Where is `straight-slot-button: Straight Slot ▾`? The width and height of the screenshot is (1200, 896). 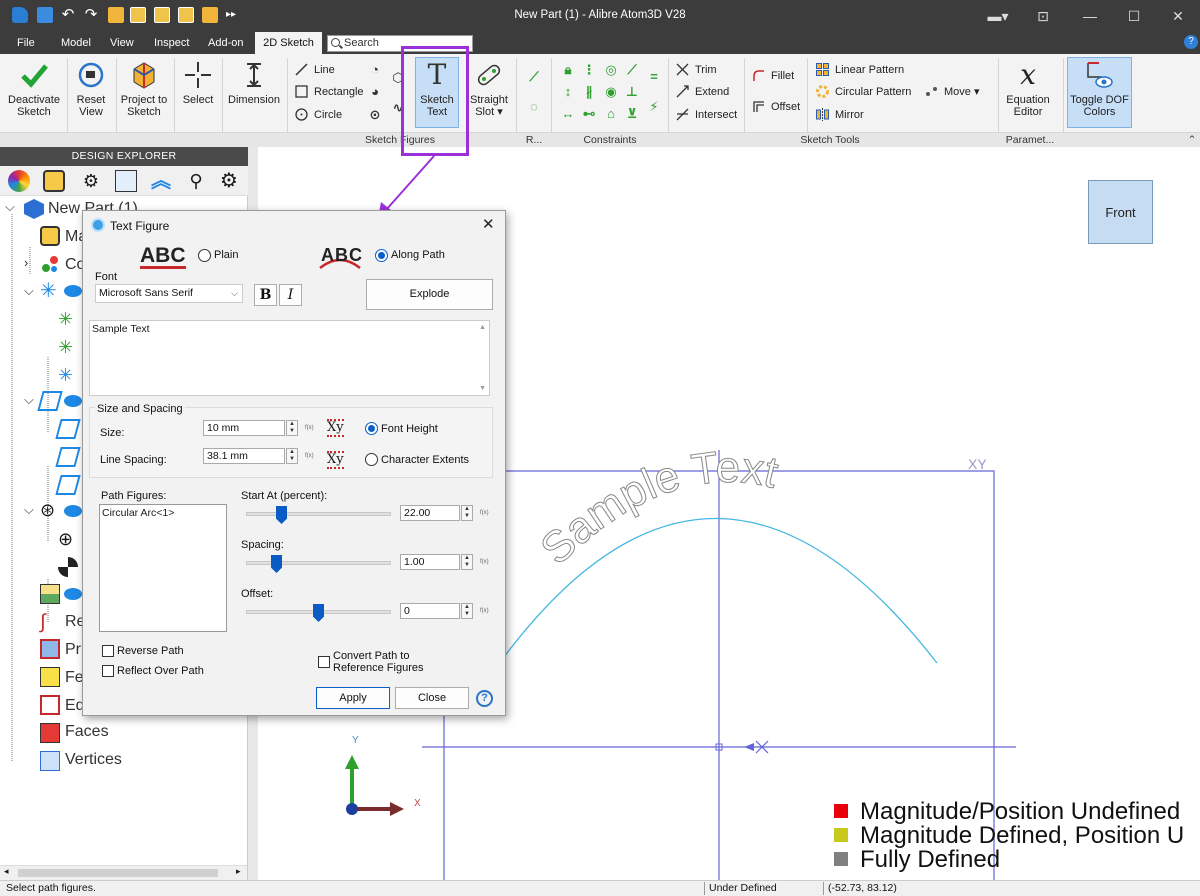 straight-slot-button: Straight Slot ▾ is located at coordinates (489, 88).